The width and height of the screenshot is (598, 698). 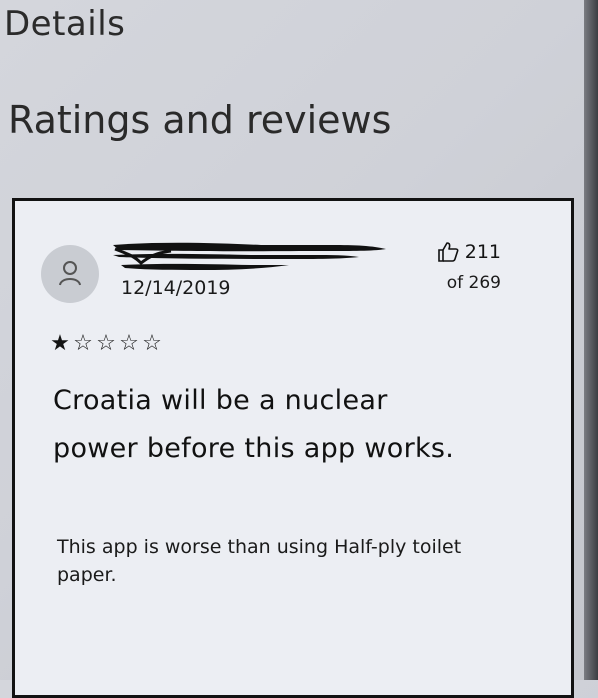 What do you see at coordinates (249, 256) in the screenshot?
I see `redaction-scribble` at bounding box center [249, 256].